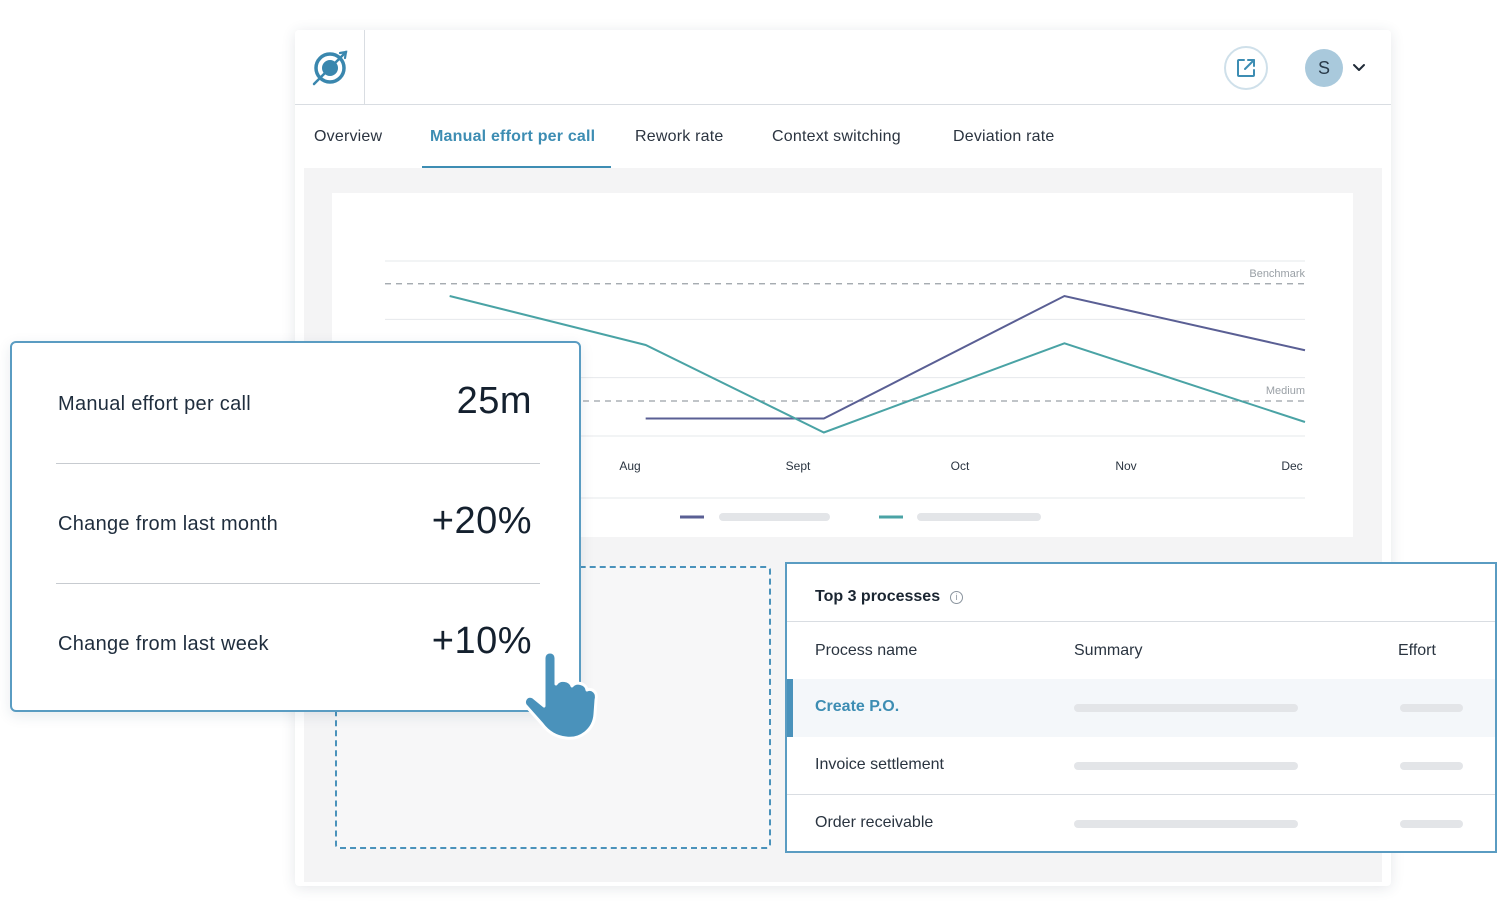 This screenshot has width=1498, height=916. I want to click on column-header-effort: Effort, so click(1417, 651).